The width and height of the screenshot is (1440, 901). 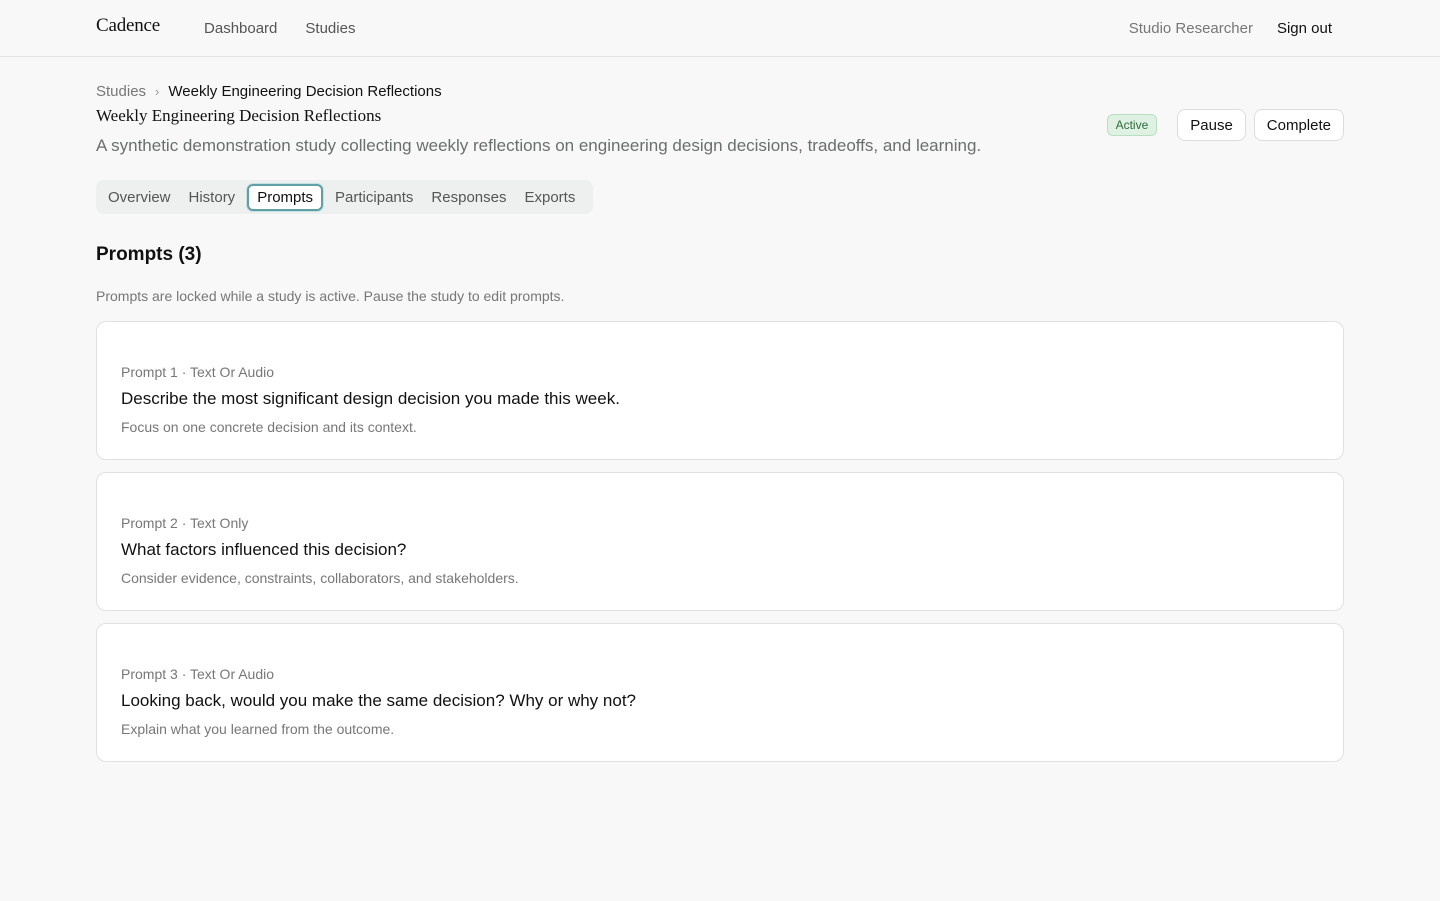 I want to click on tab-exports: Exports, so click(x=549, y=197).